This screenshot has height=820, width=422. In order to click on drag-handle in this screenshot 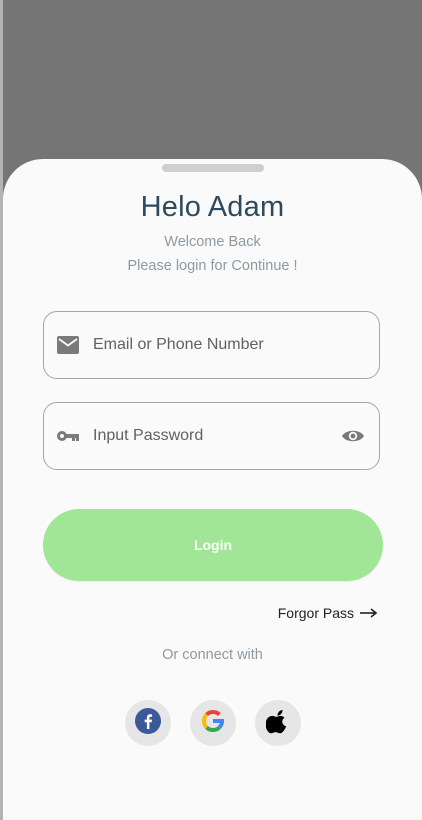, I will do `click(213, 168)`.